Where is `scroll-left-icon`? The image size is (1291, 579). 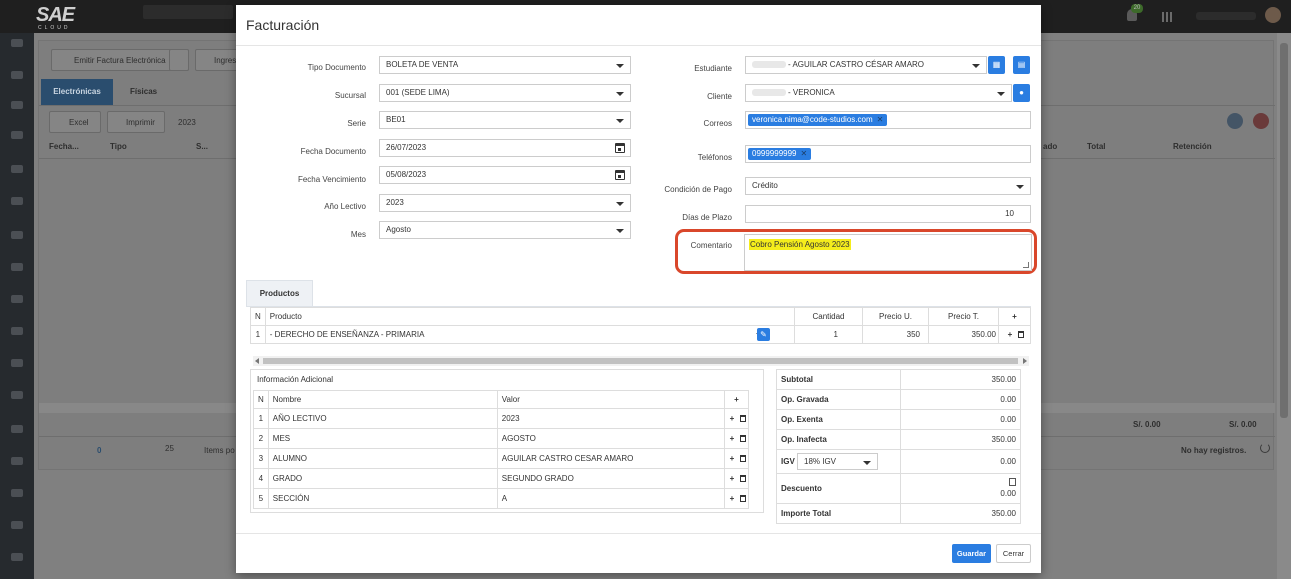
scroll-left-icon is located at coordinates (257, 361).